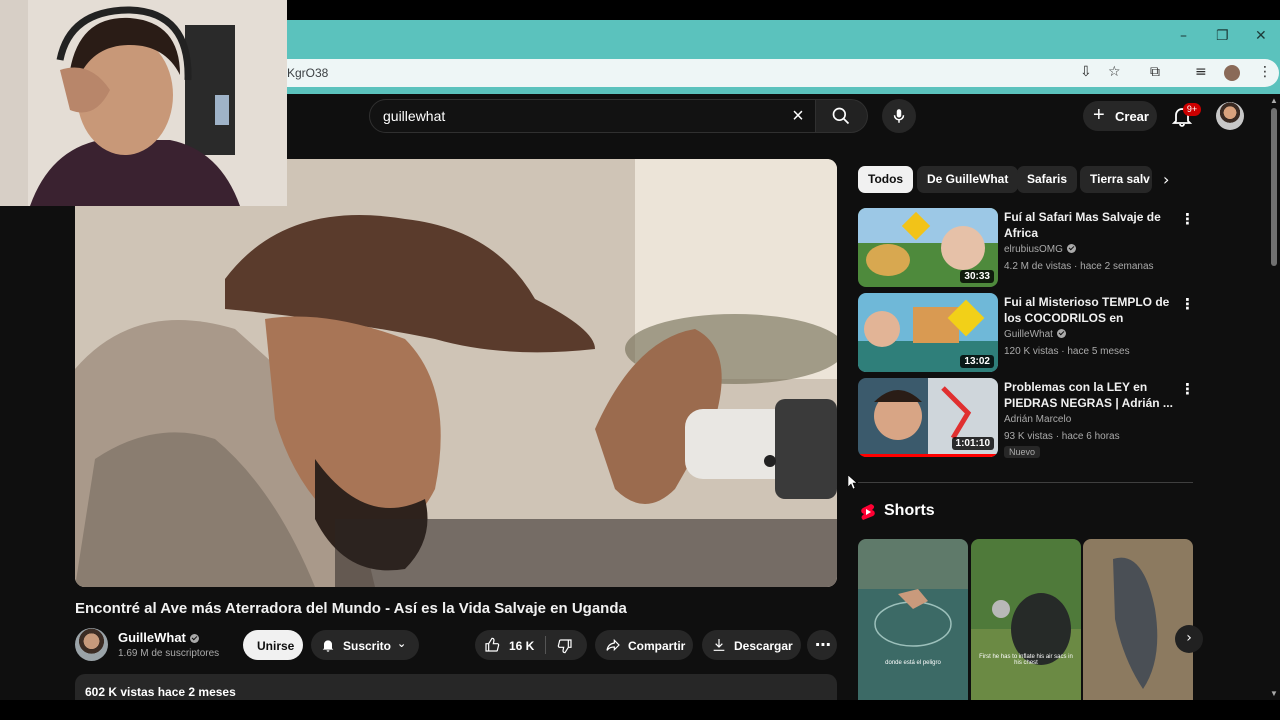 This screenshot has height=720, width=1280. What do you see at coordinates (456, 687) in the screenshot?
I see `description-box: 602 K vistas hace 2 meses` at bounding box center [456, 687].